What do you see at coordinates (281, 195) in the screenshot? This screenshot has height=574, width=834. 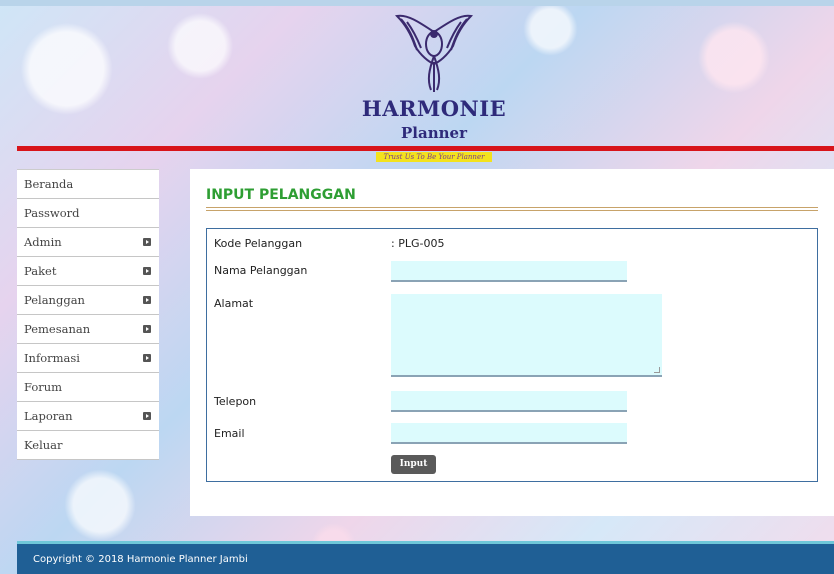 I see `page-title: INPUT PELANGGAN` at bounding box center [281, 195].